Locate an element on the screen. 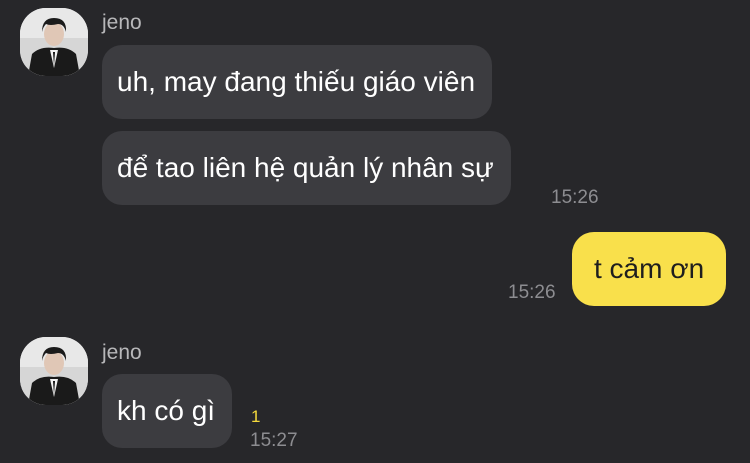  message-bubble: để tao liên hệ quản lý nhân sự is located at coordinates (306, 168).